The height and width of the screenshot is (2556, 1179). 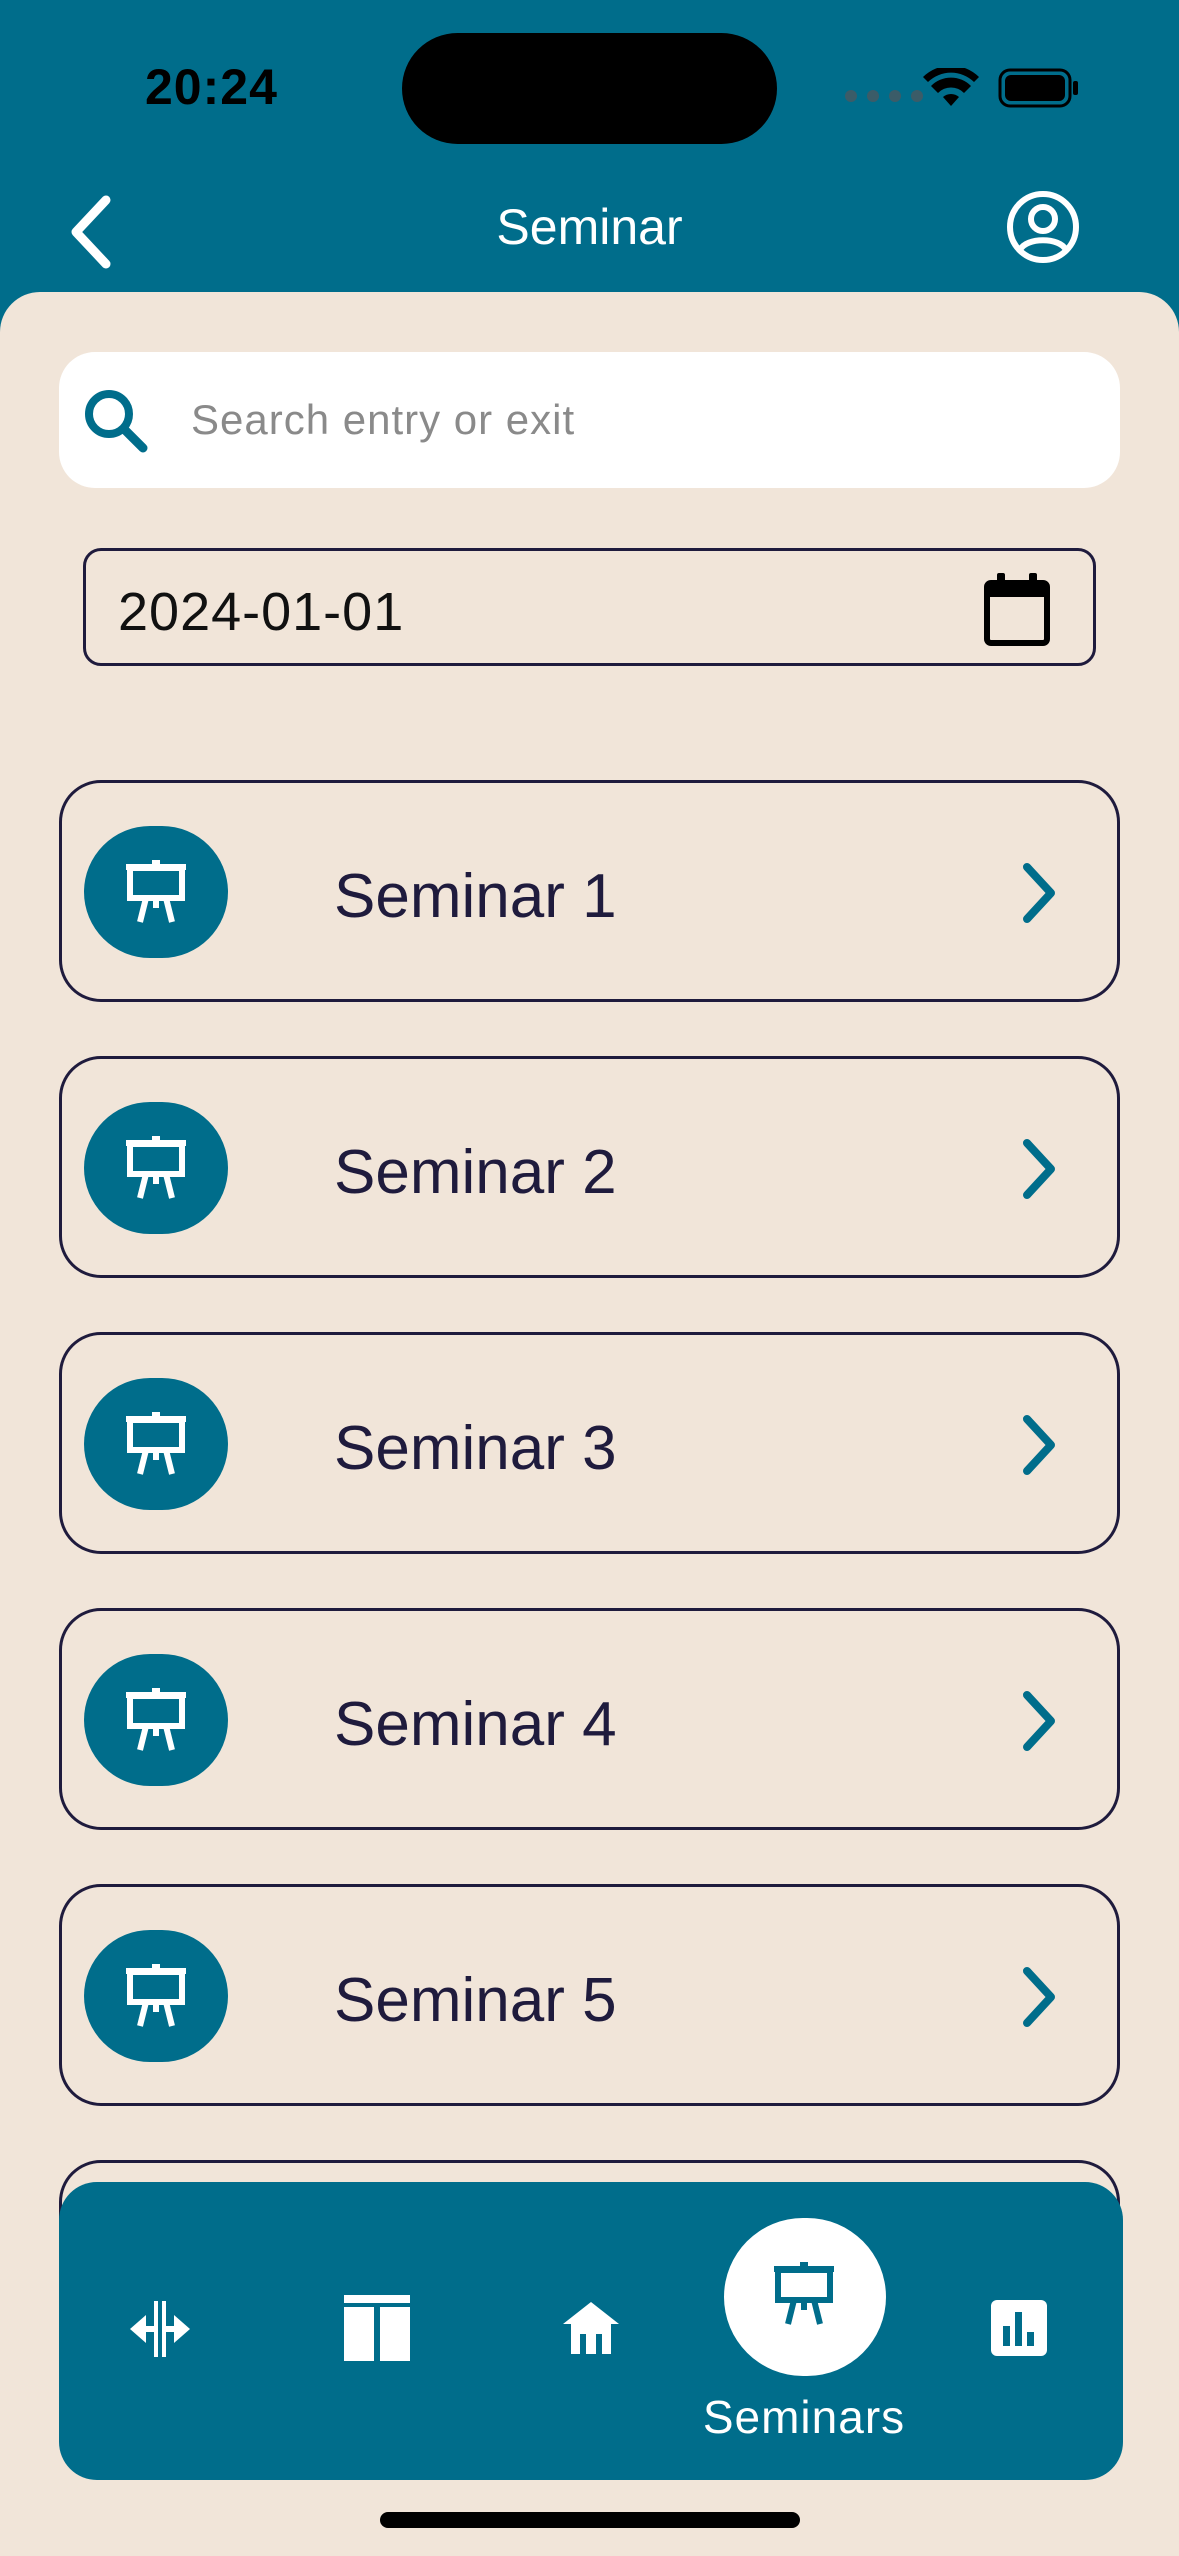 What do you see at coordinates (591, 2328) in the screenshot?
I see `home-icon` at bounding box center [591, 2328].